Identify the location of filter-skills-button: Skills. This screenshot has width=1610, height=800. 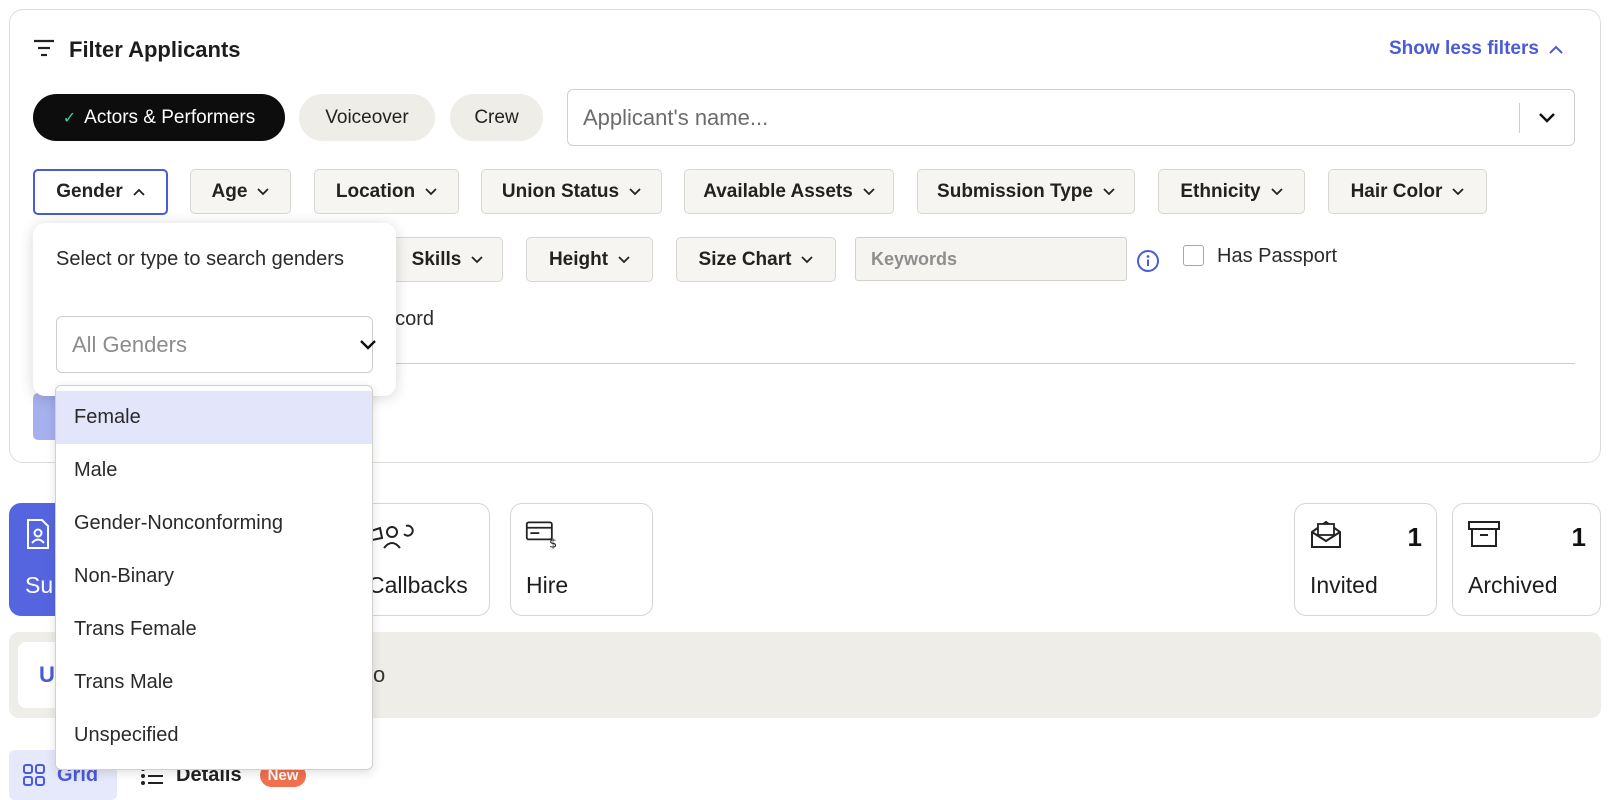
(447, 259).